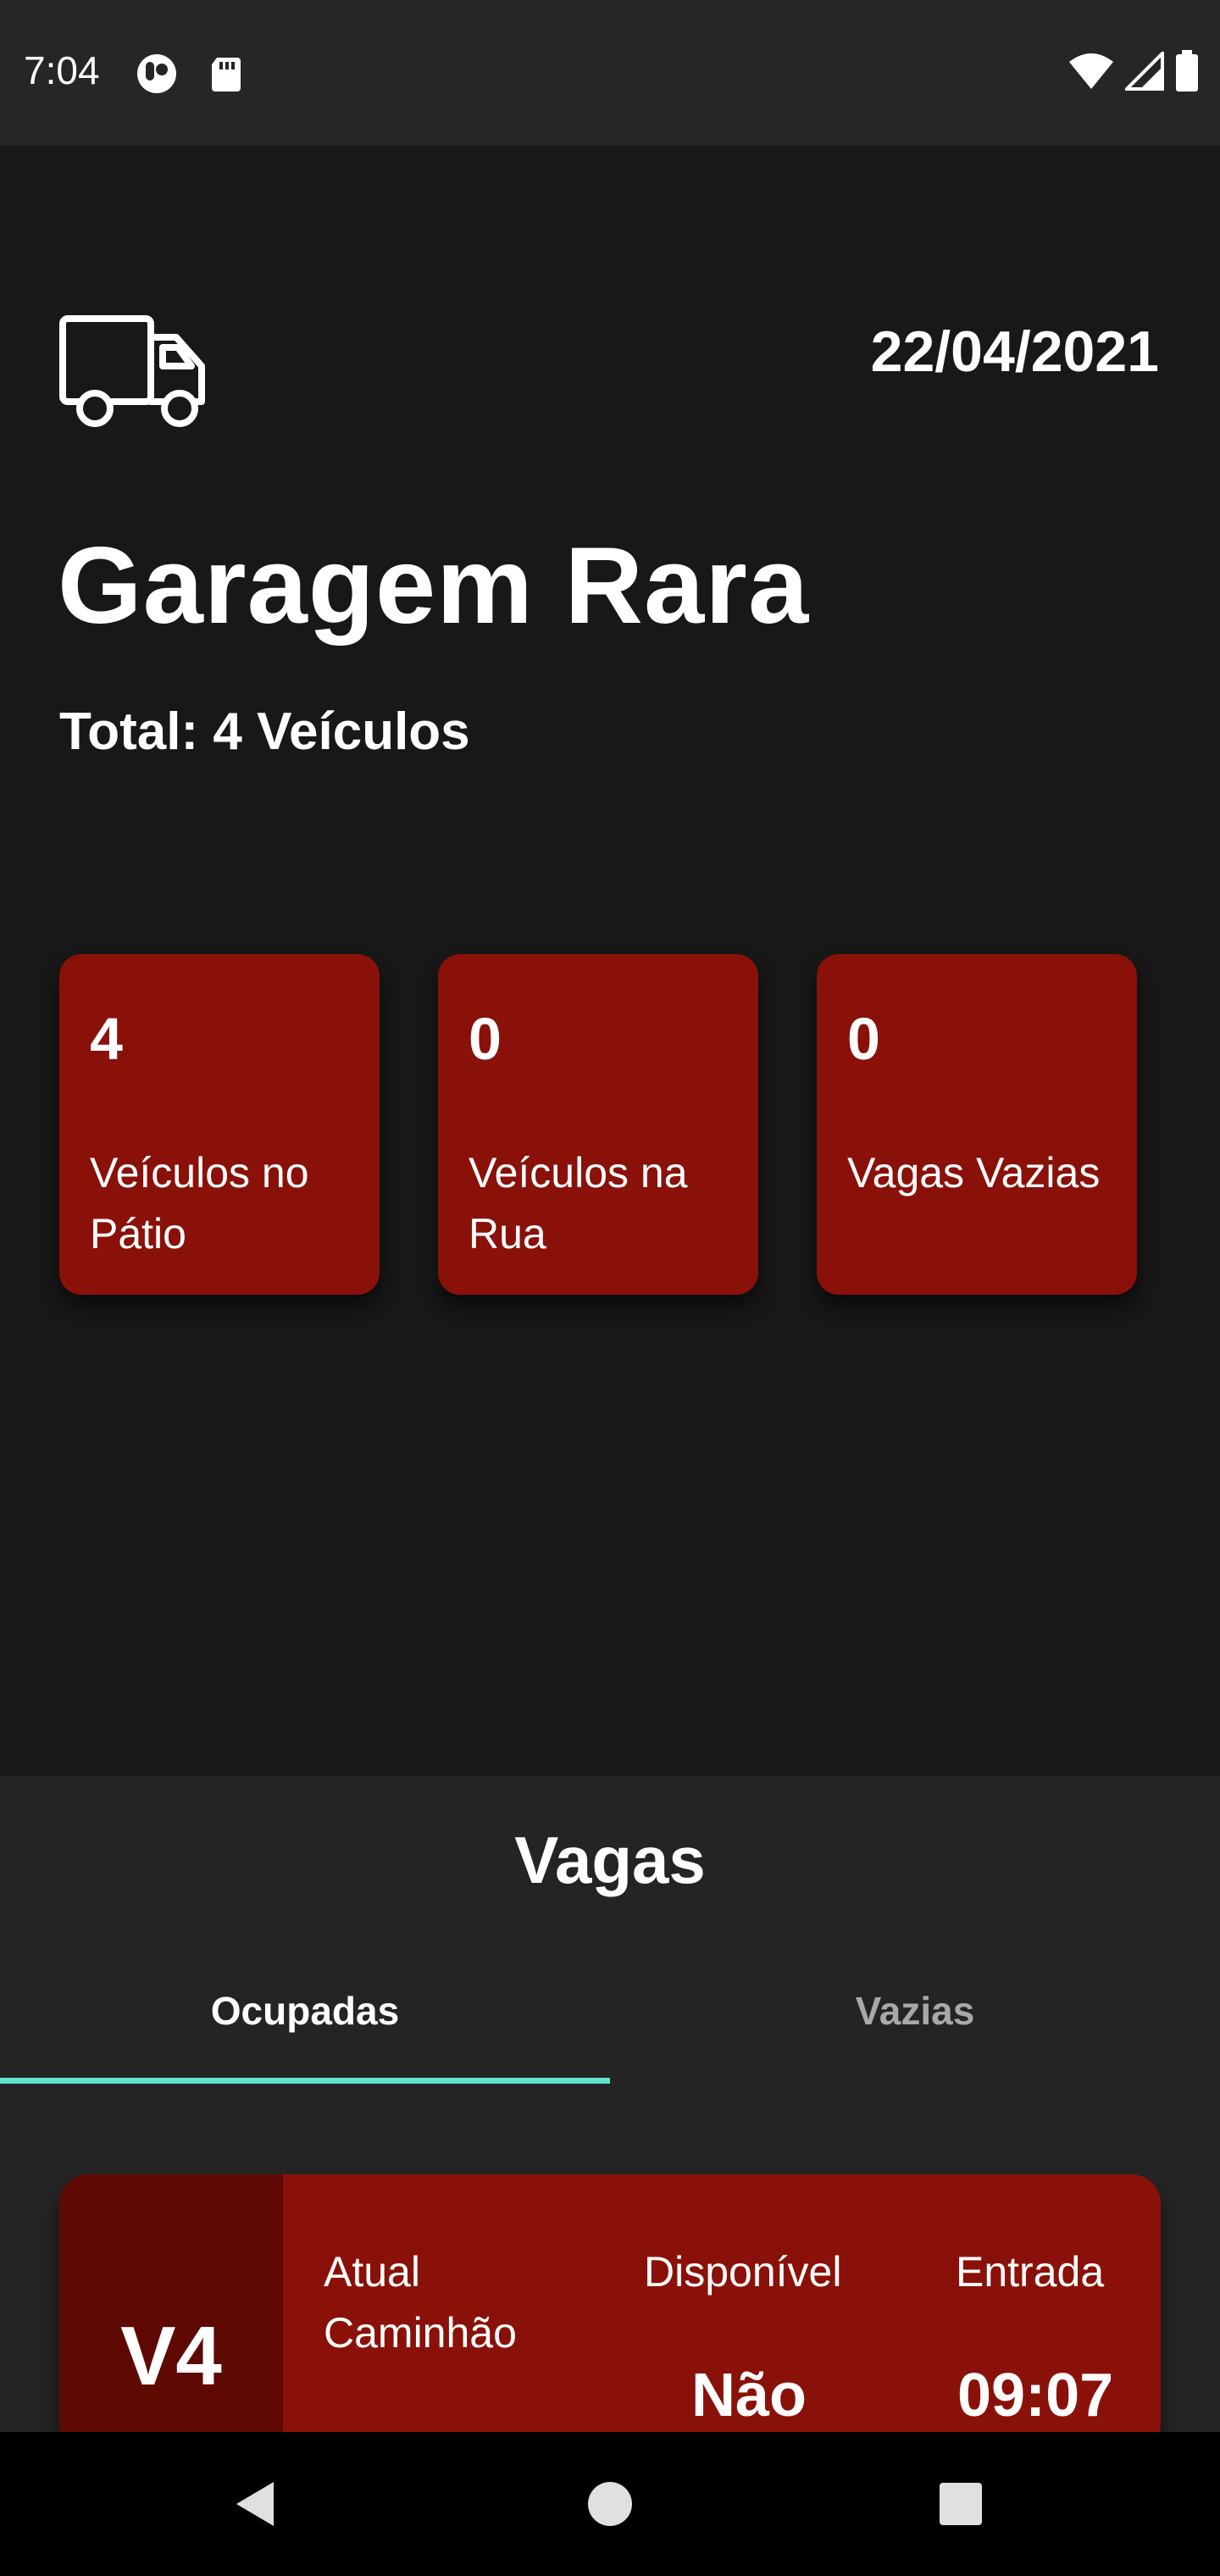 The width and height of the screenshot is (1220, 2576). I want to click on stat-card-patio: 4 Veículos no Pátio, so click(219, 1124).